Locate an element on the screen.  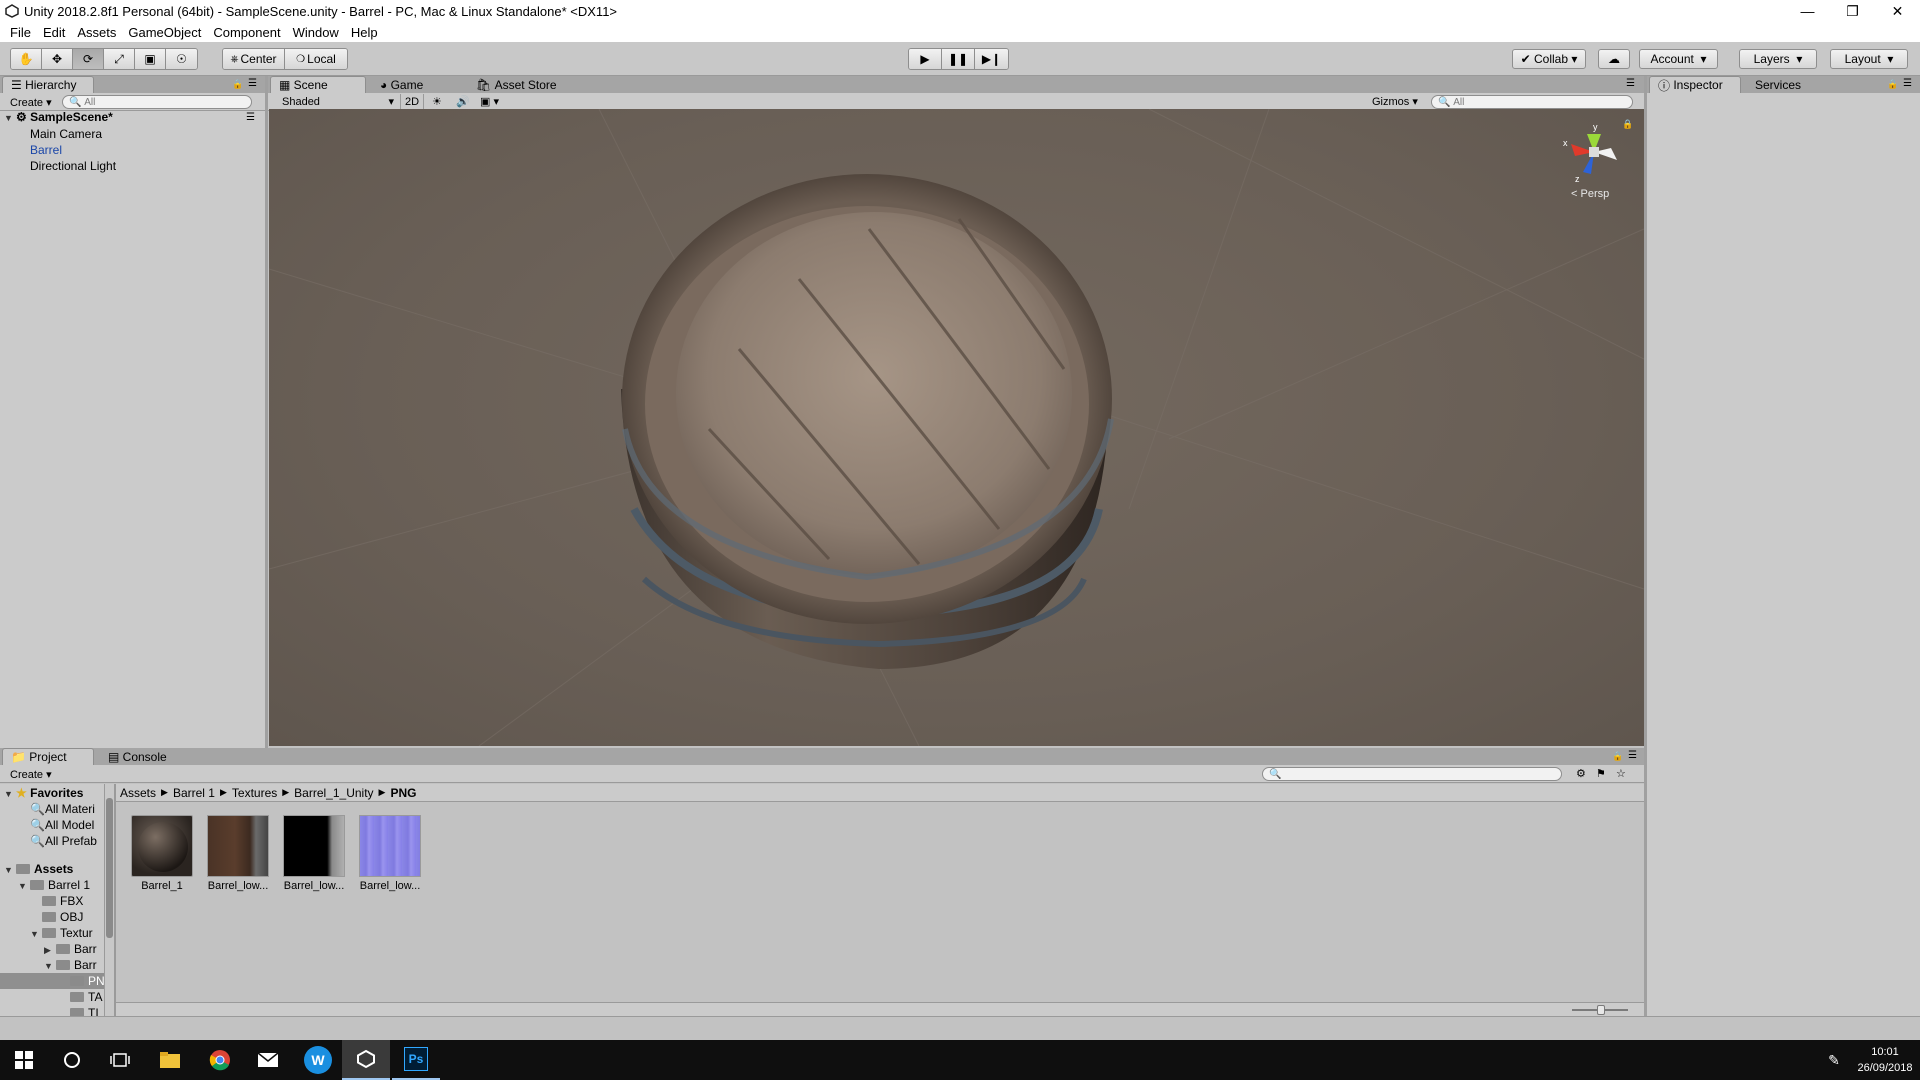
project-lock-icon: 🔒 is located at coordinates (1617, 756).